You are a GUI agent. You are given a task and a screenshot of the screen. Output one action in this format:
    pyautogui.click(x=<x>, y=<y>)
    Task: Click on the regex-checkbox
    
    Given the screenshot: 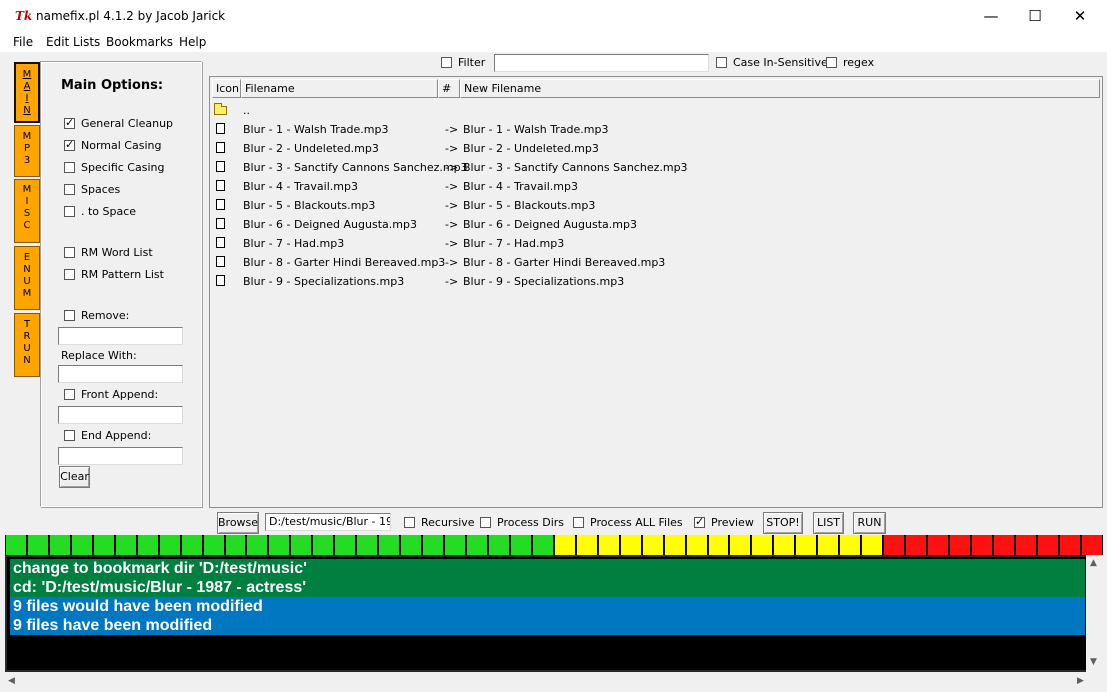 What is the action you would take?
    pyautogui.click(x=831, y=62)
    